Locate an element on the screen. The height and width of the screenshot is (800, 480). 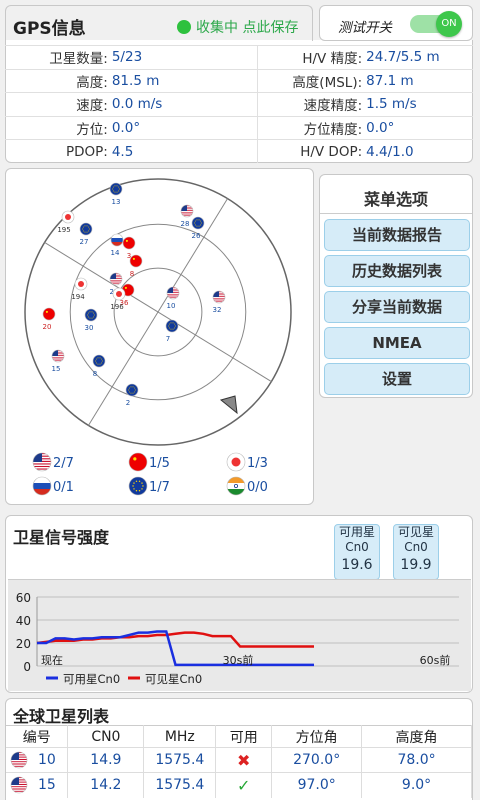
column-header: 方位角 is located at coordinates (317, 736).